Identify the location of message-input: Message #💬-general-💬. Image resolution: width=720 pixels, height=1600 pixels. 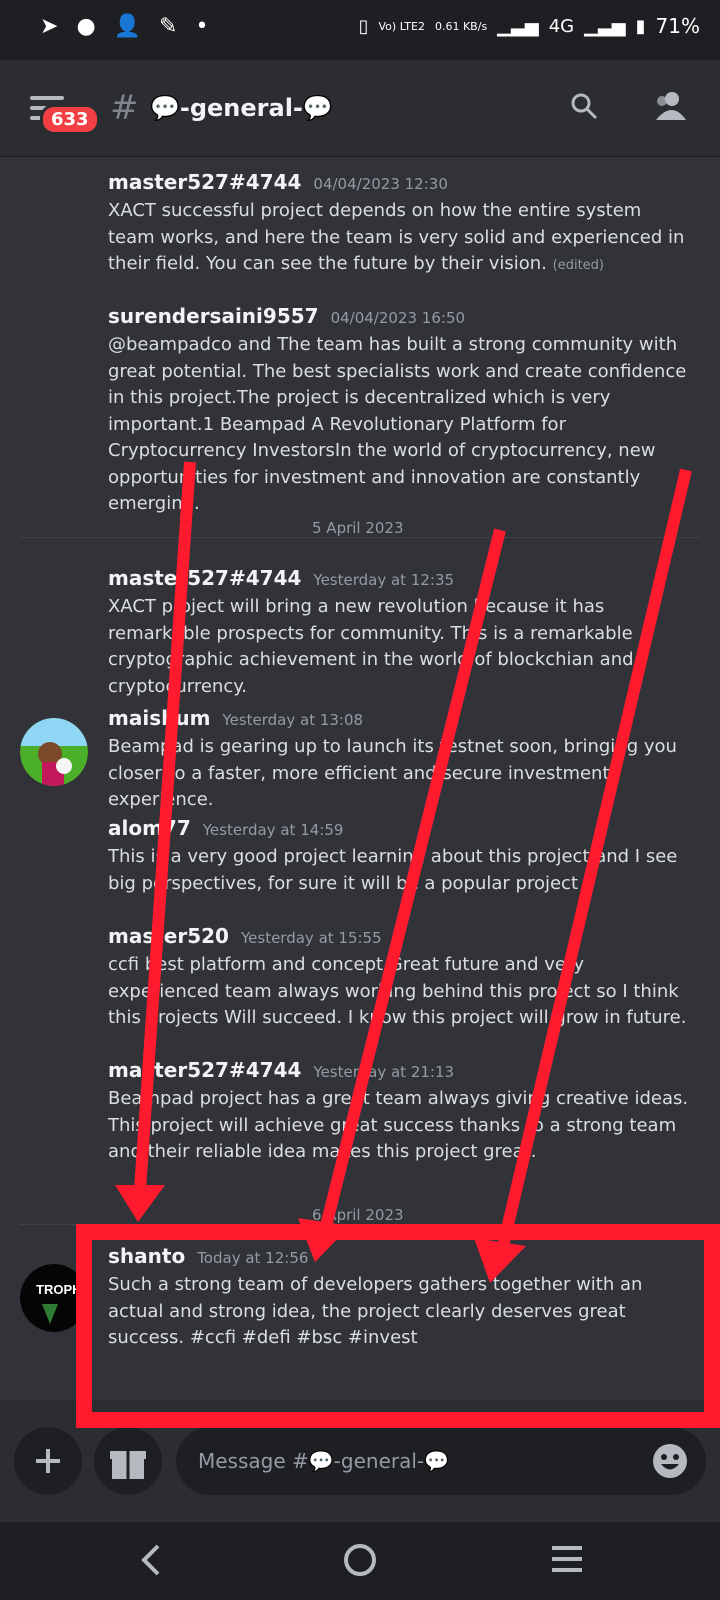
(441, 1461).